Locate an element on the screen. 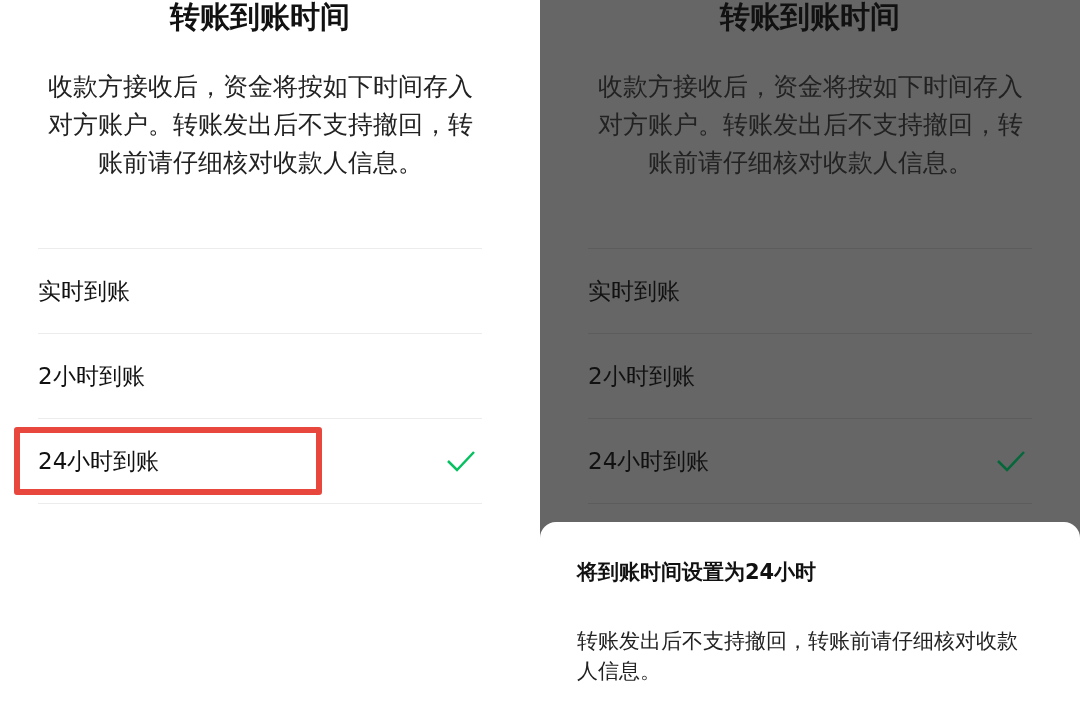 This screenshot has height=720, width=1080. option-row: 24小时到账 is located at coordinates (248, 461).